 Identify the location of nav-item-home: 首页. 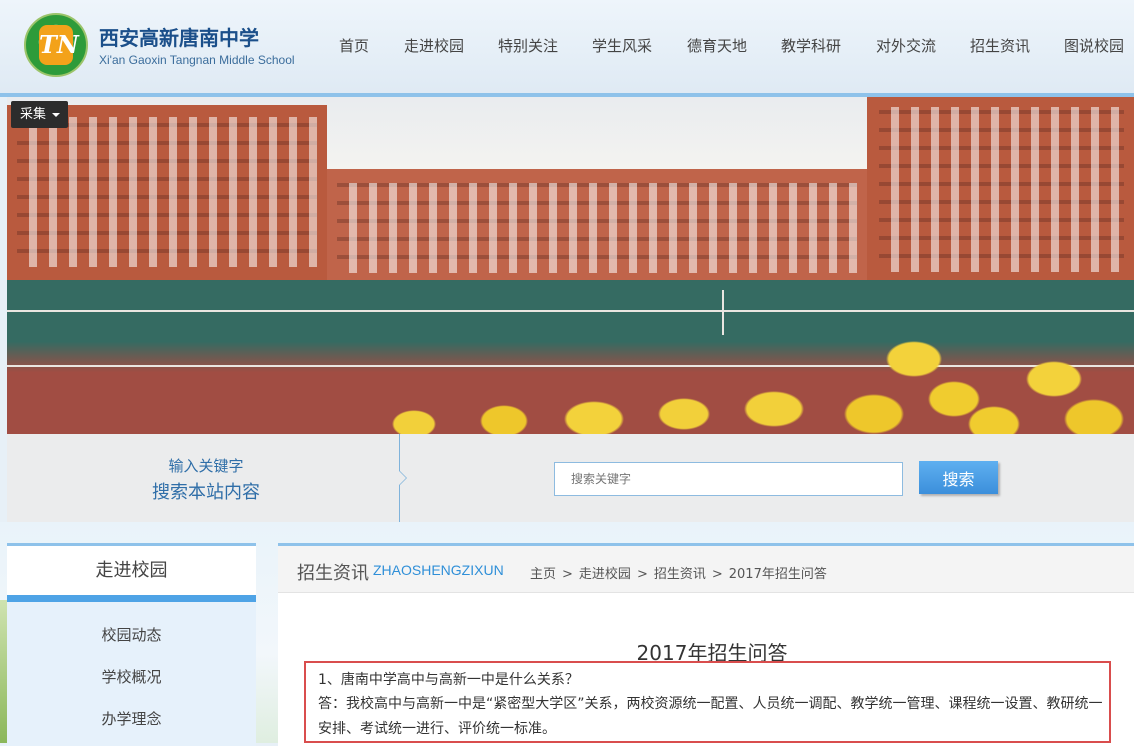
(354, 45).